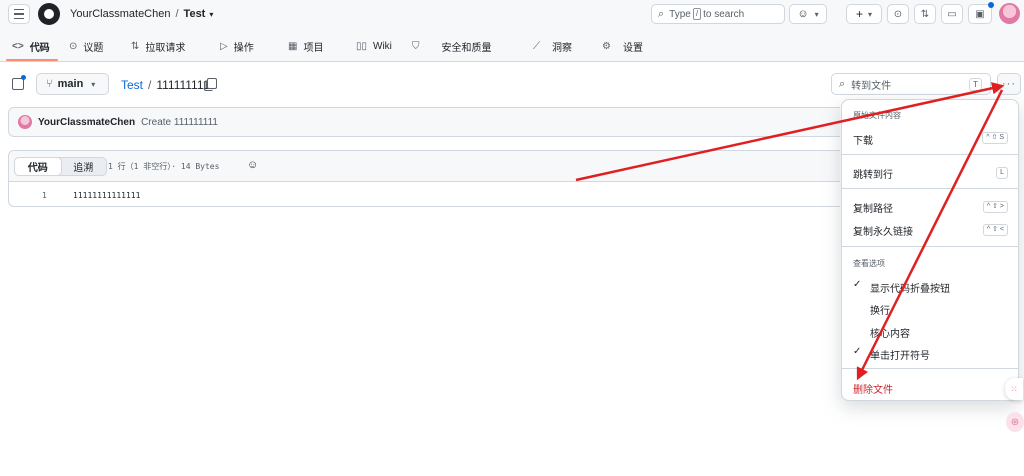 The image size is (1024, 476). I want to click on copilot-button: ☺ ▾, so click(808, 14).